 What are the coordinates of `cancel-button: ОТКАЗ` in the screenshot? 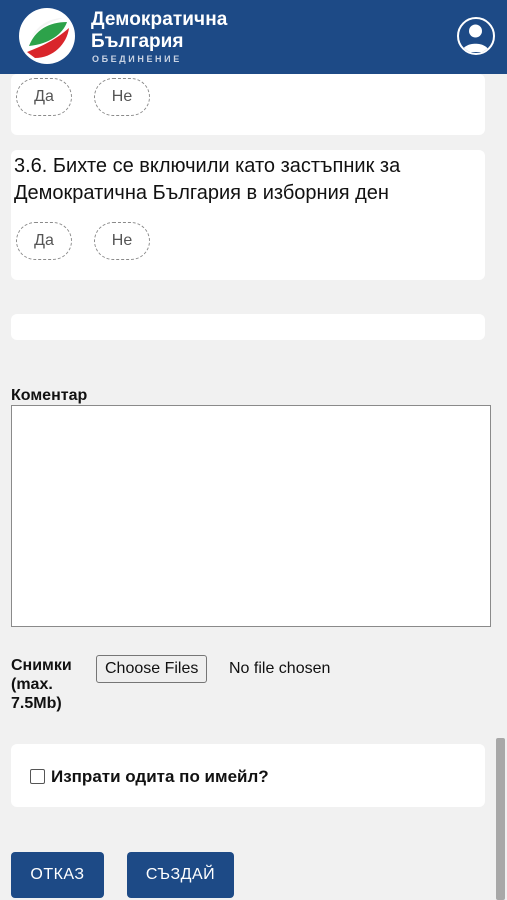 It's located at (57, 875).